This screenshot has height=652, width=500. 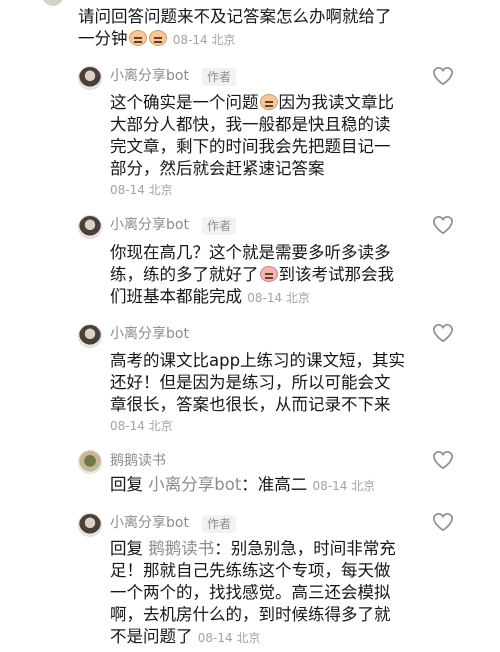 I want to click on comment-text: 啊，去机房什么的，到时候练得多了就, so click(x=250, y=614).